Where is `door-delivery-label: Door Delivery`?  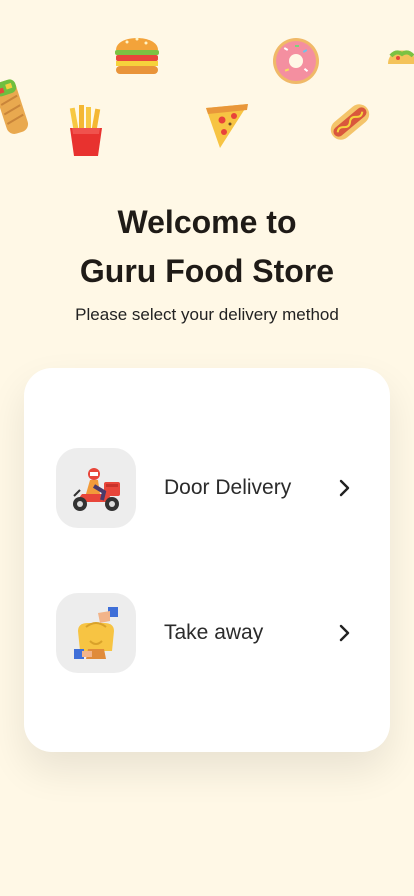
door-delivery-label: Door Delivery is located at coordinates (228, 487).